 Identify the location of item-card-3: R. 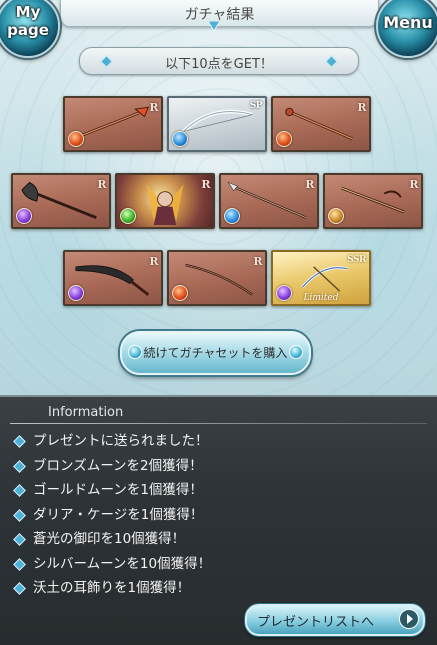
(321, 124).